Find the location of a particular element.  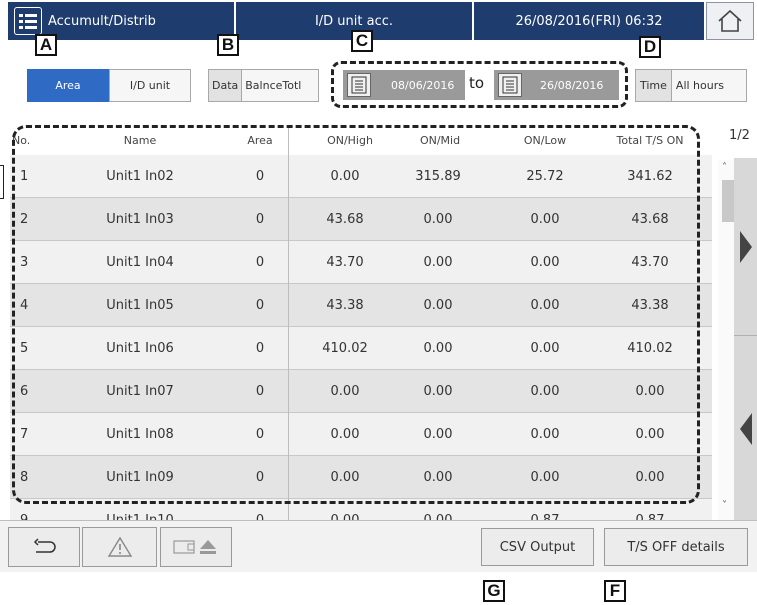

table-row: 1 Unit1 In02 0 0.00 315.89 25.72 341.62 is located at coordinates (361, 176).